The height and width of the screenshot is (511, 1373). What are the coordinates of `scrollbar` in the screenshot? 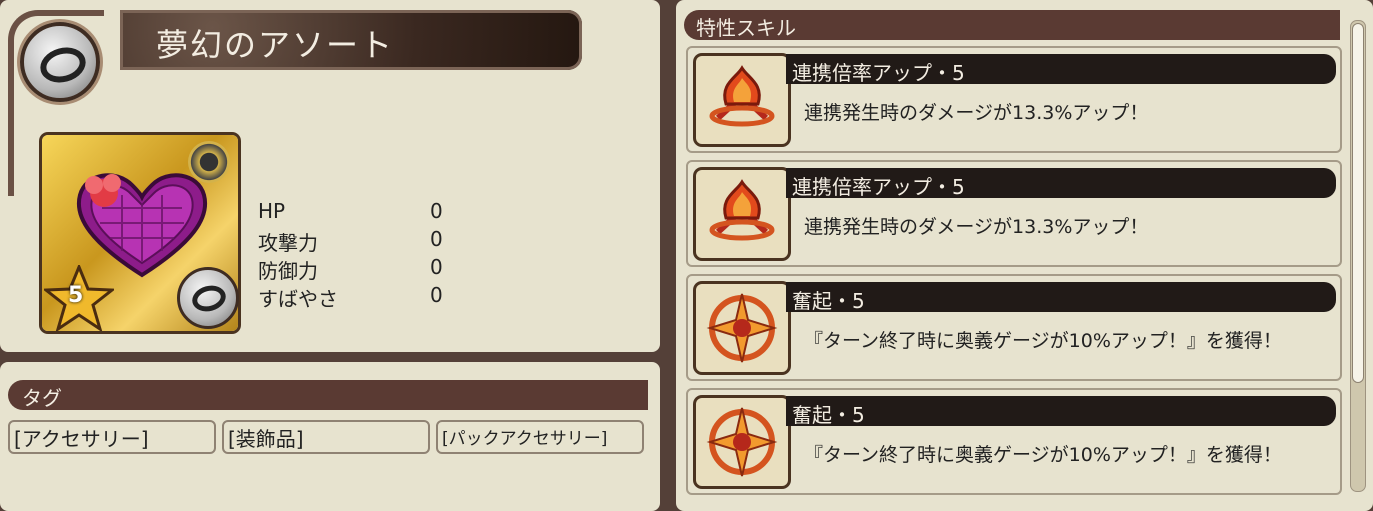 It's located at (1358, 256).